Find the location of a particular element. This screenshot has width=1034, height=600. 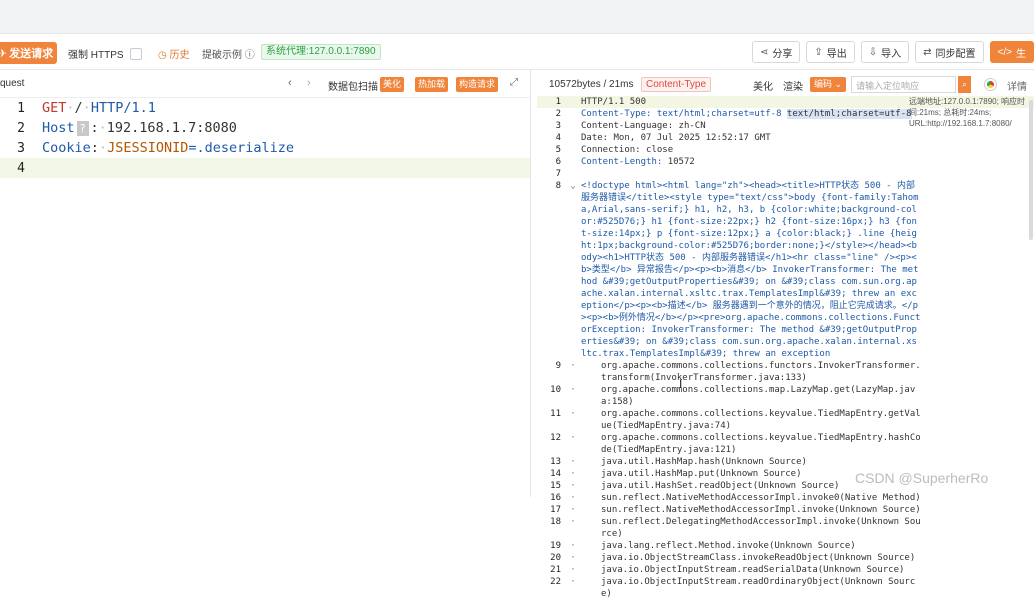

history-button: ◷ 历史 is located at coordinates (174, 53).